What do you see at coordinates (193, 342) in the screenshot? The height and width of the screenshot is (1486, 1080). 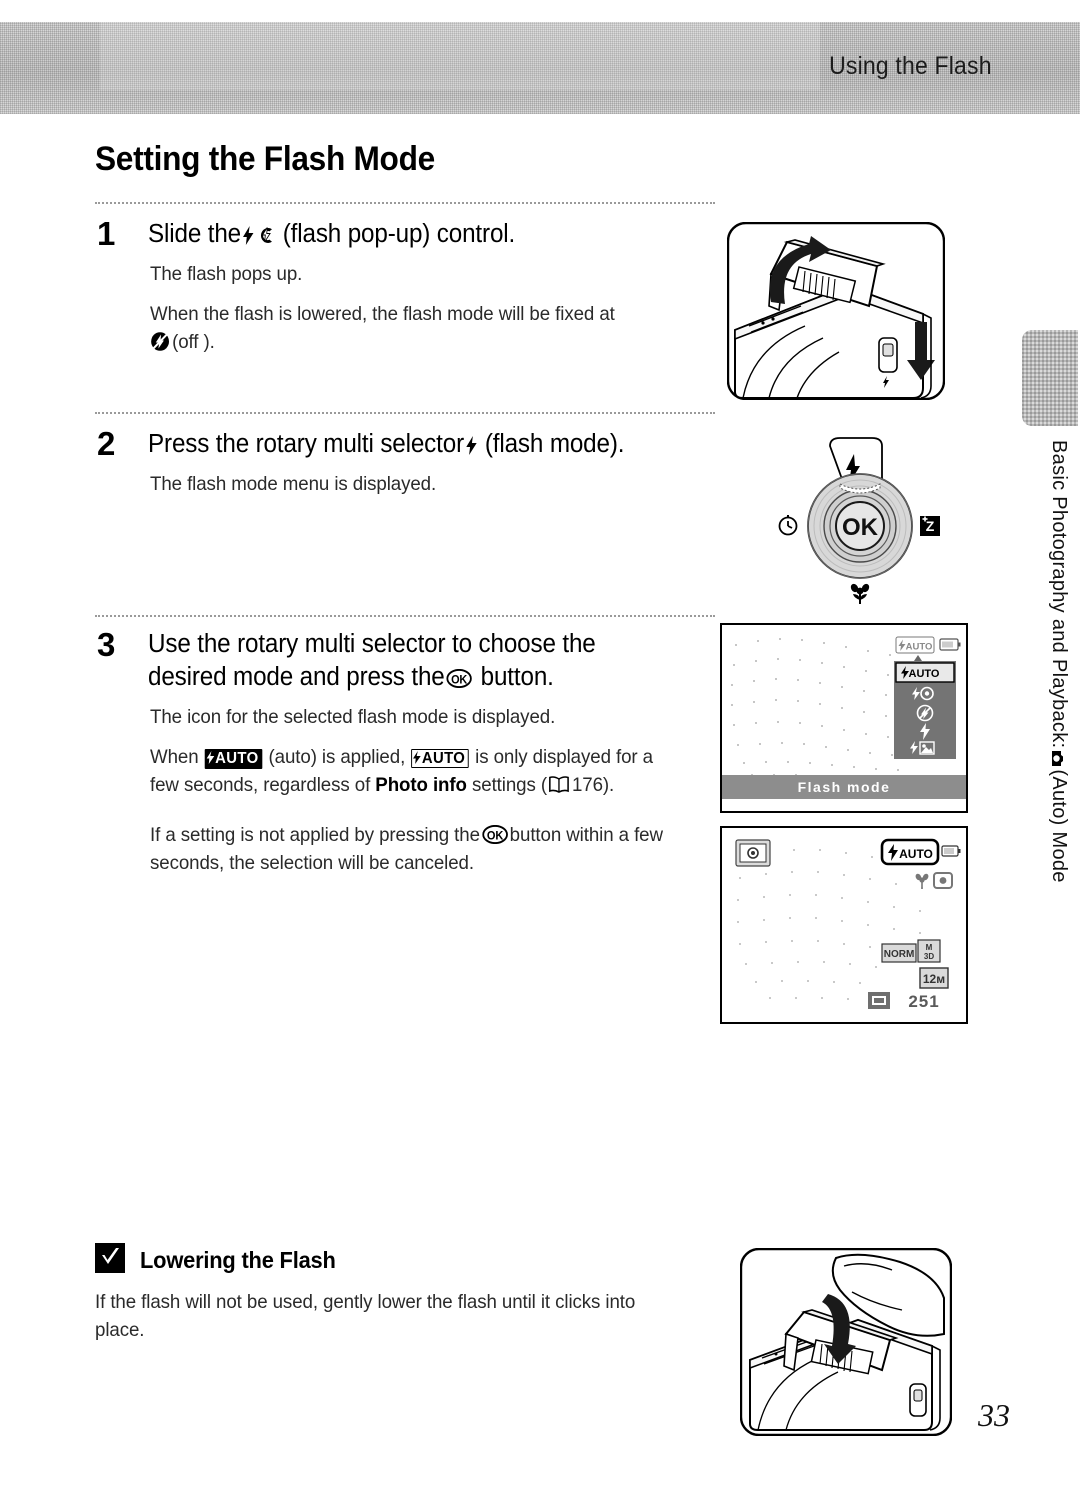 I see `step-1-body-line-2-post: (off ).` at bounding box center [193, 342].